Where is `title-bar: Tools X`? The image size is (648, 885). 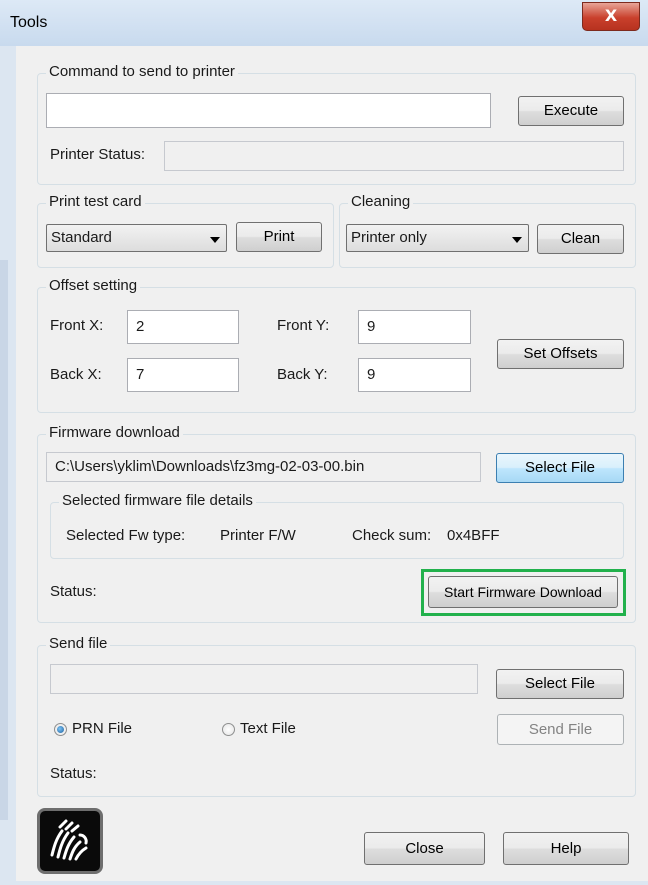 title-bar: Tools X is located at coordinates (324, 23).